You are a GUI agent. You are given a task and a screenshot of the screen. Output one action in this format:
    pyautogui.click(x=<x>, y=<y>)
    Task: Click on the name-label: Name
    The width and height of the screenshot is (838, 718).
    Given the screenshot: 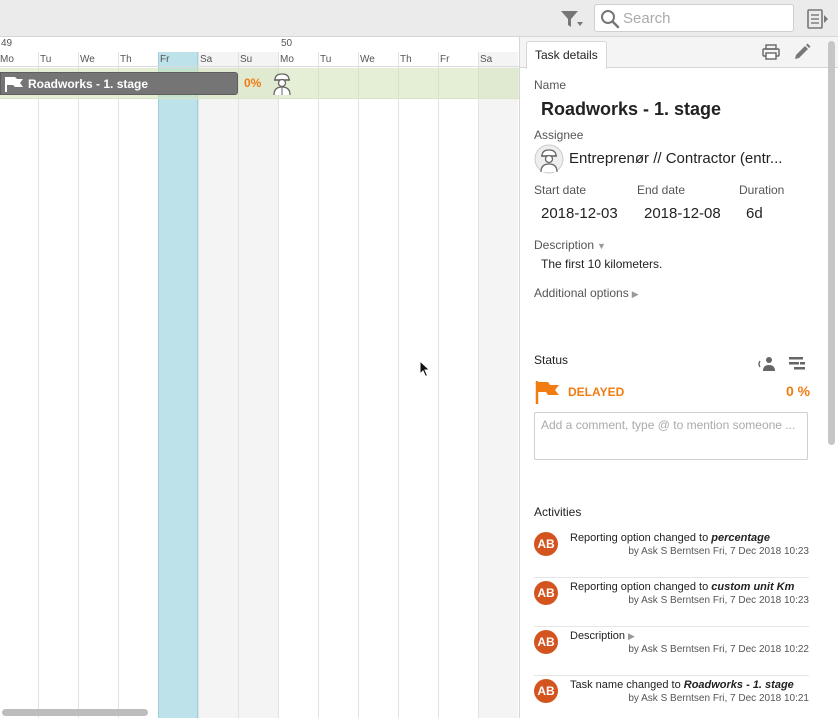 What is the action you would take?
    pyautogui.click(x=550, y=85)
    